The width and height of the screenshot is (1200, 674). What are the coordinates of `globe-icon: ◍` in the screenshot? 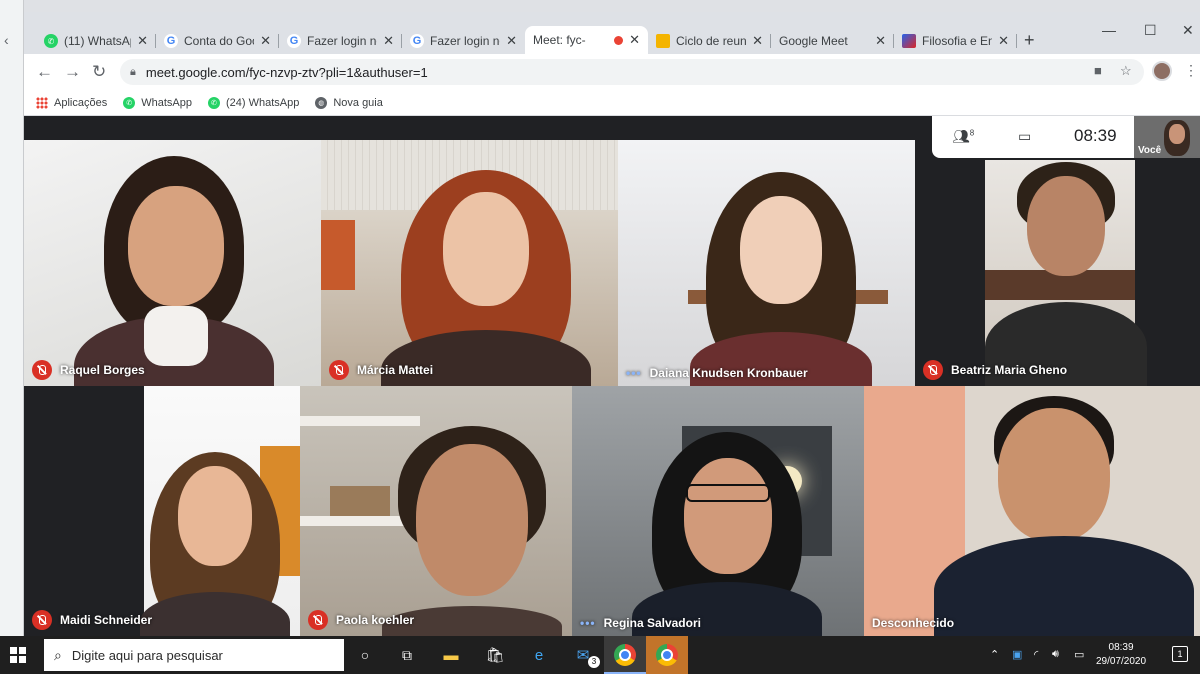 It's located at (321, 102).